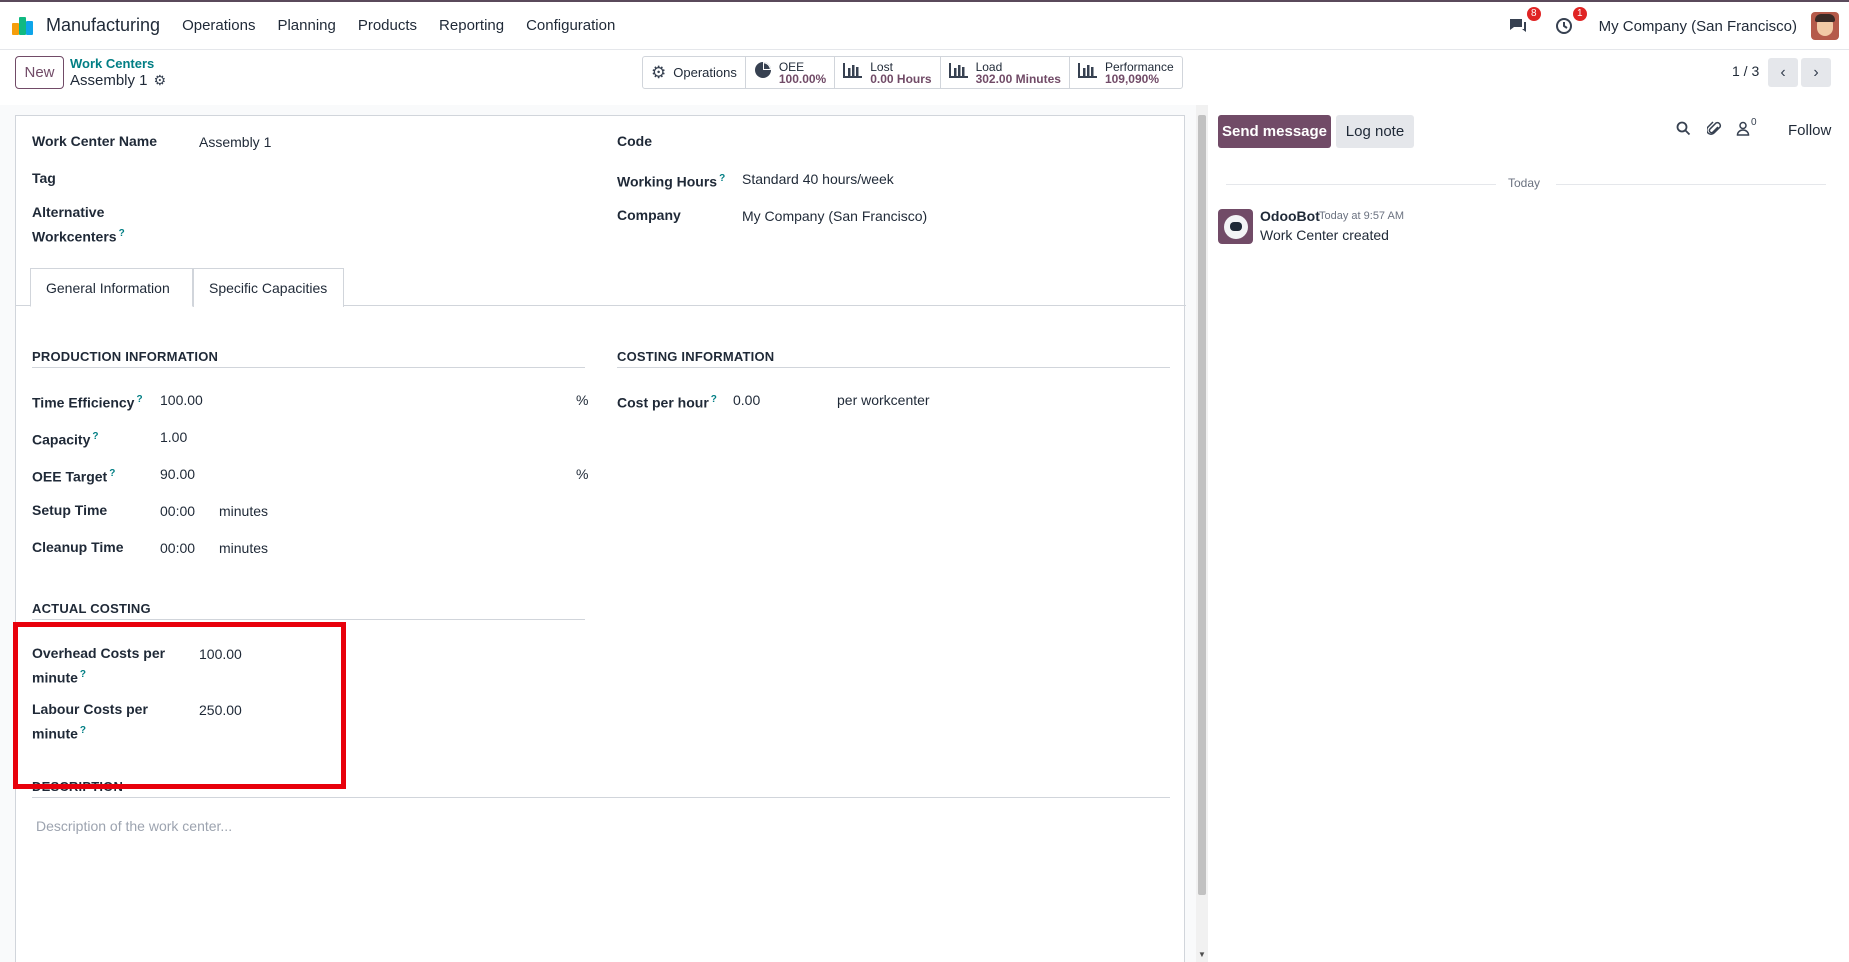 The image size is (1849, 962). Describe the element at coordinates (901, 78) in the screenshot. I see `lost-value: 0.00 Hours` at that location.